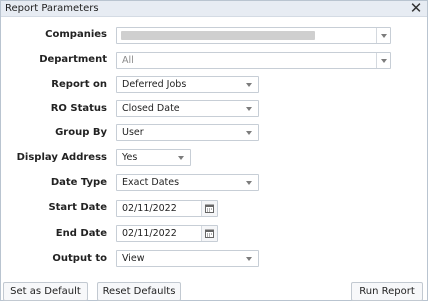 The image size is (428, 301). What do you see at coordinates (133, 132) in the screenshot?
I see `group-by-value: User` at bounding box center [133, 132].